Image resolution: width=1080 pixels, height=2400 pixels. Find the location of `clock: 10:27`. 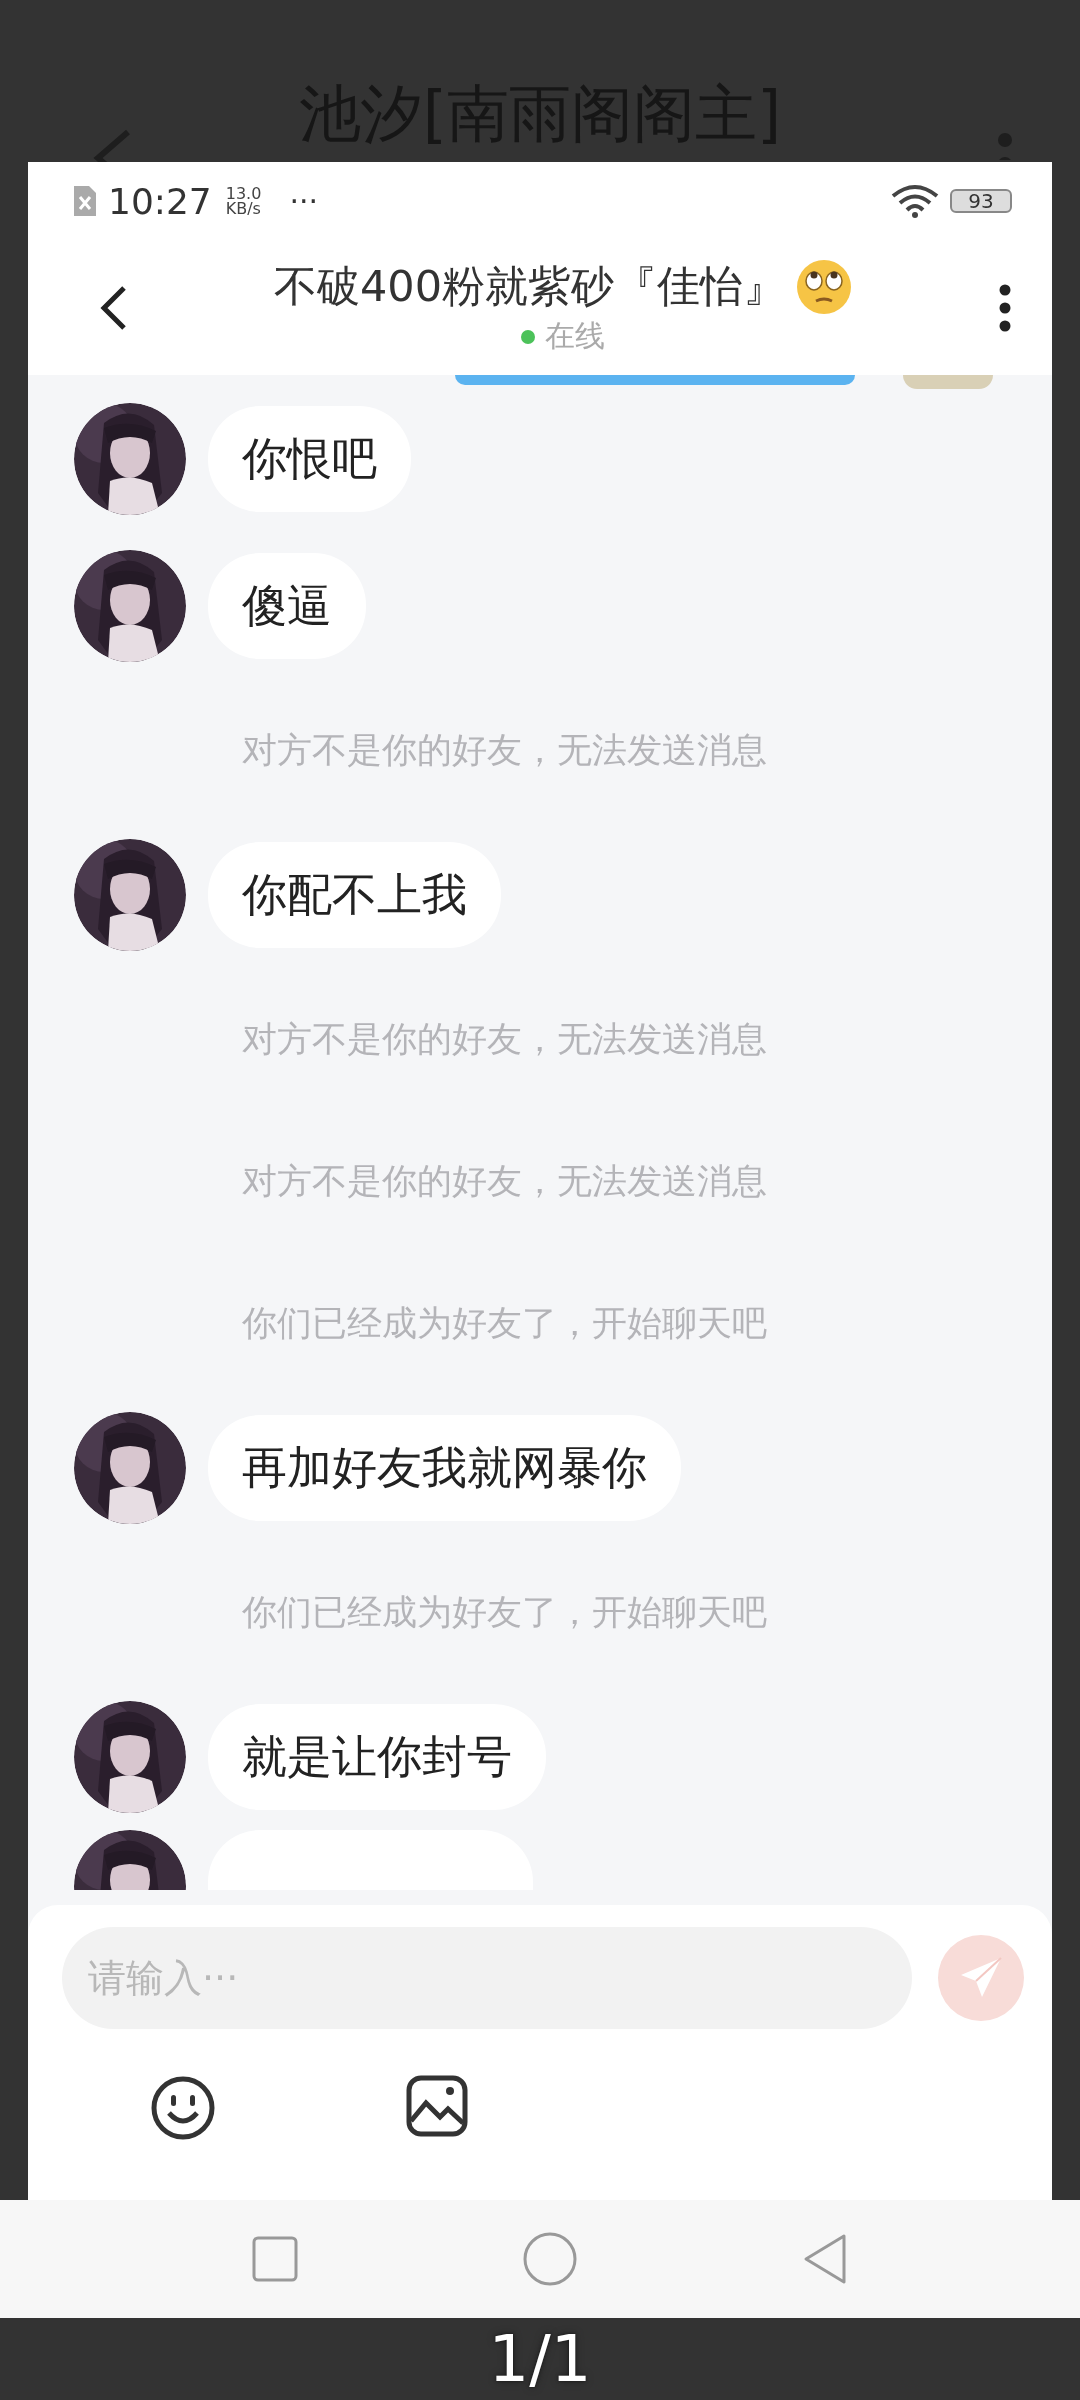

clock: 10:27 is located at coordinates (160, 201).